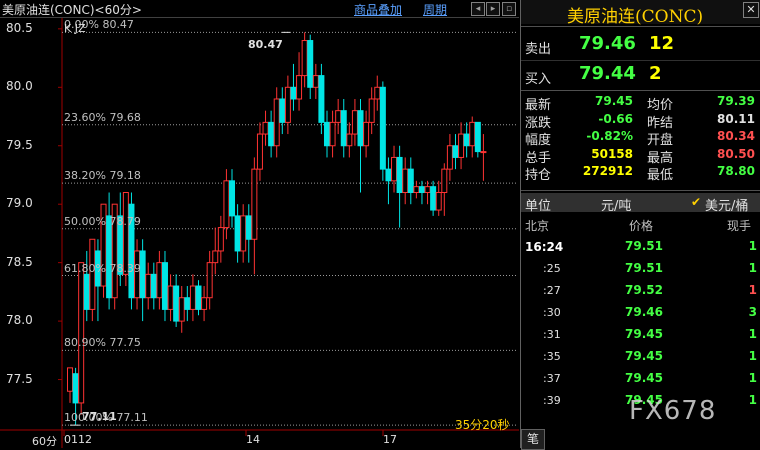 This screenshot has width=760, height=450. What do you see at coordinates (607, 73) in the screenshot?
I see `buy-price: 79.44` at bounding box center [607, 73].